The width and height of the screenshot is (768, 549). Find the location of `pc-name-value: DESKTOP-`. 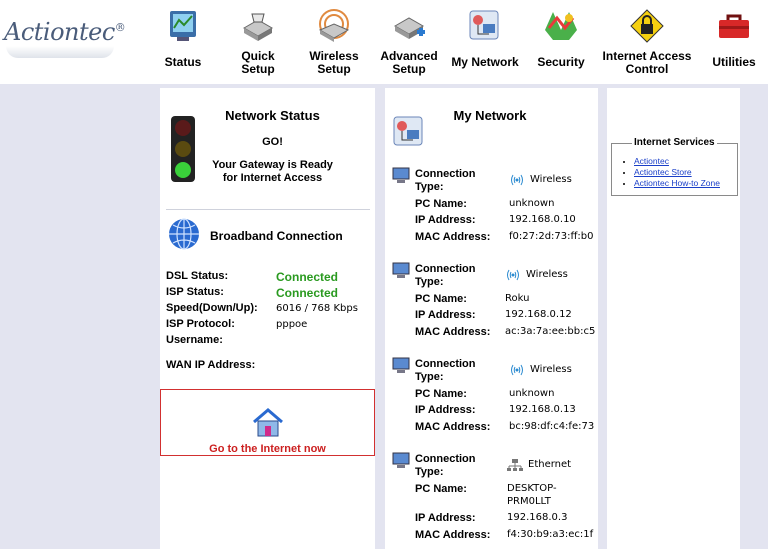

pc-name-value: DESKTOP- is located at coordinates (532, 488).